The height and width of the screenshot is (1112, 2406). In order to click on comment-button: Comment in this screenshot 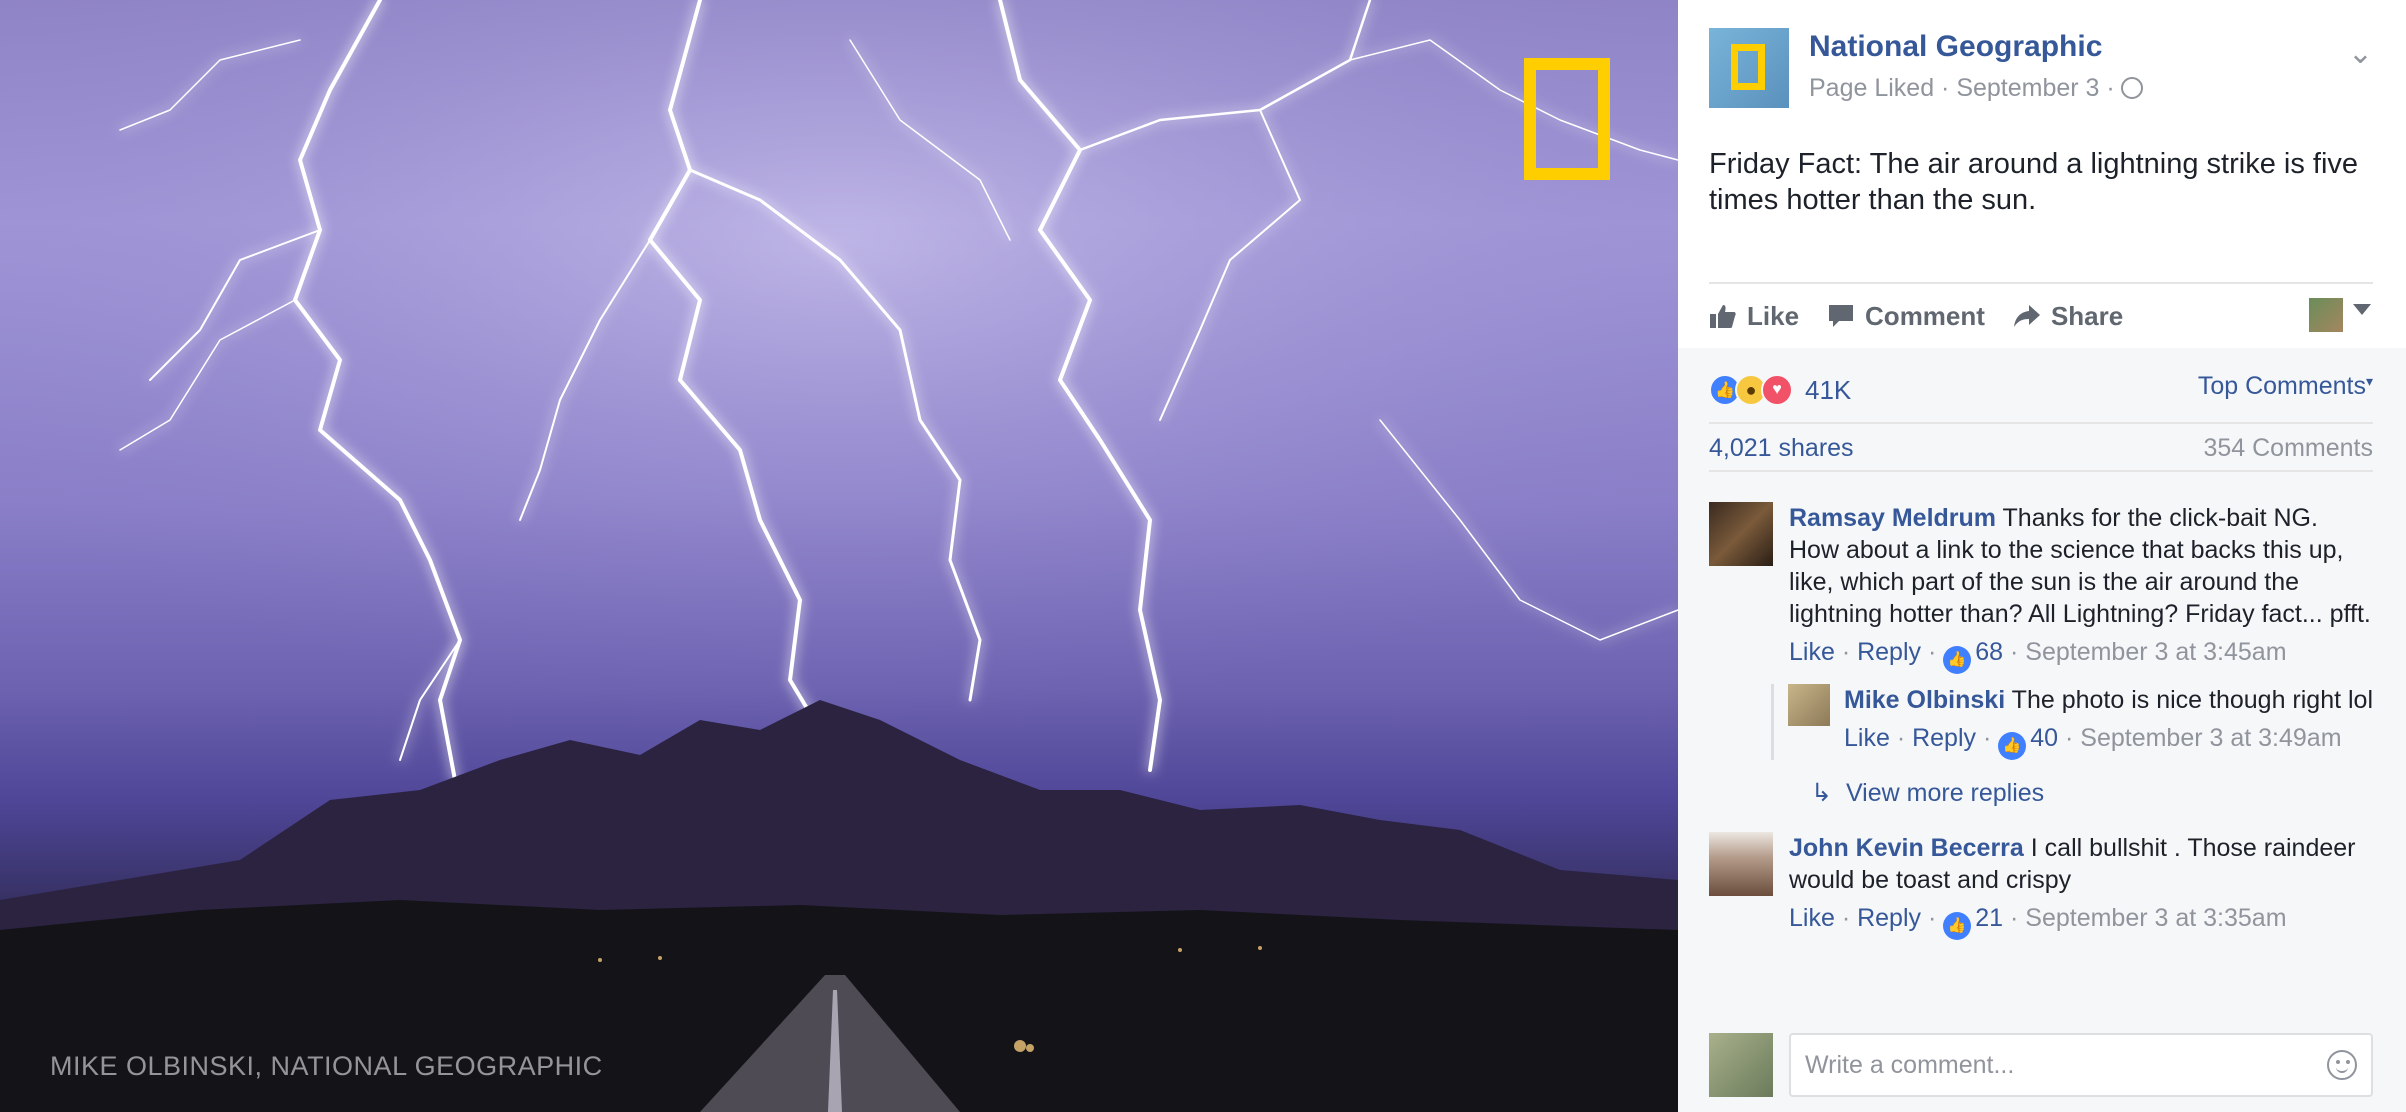, I will do `click(1906, 316)`.